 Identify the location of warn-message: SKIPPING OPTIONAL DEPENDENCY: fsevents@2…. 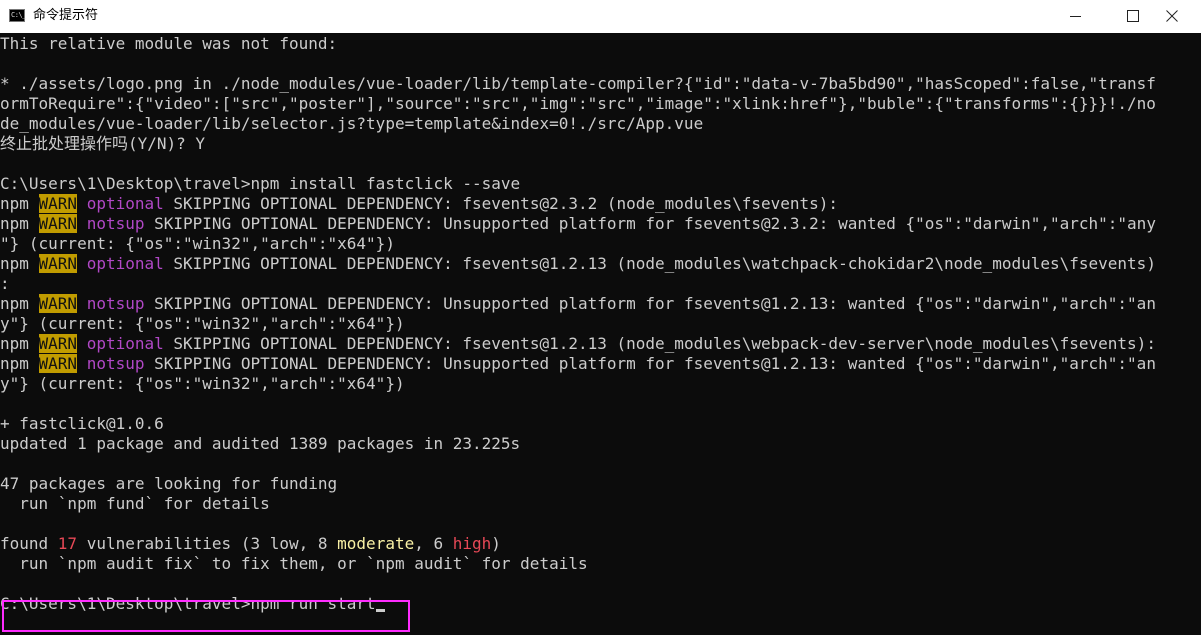
(501, 203).